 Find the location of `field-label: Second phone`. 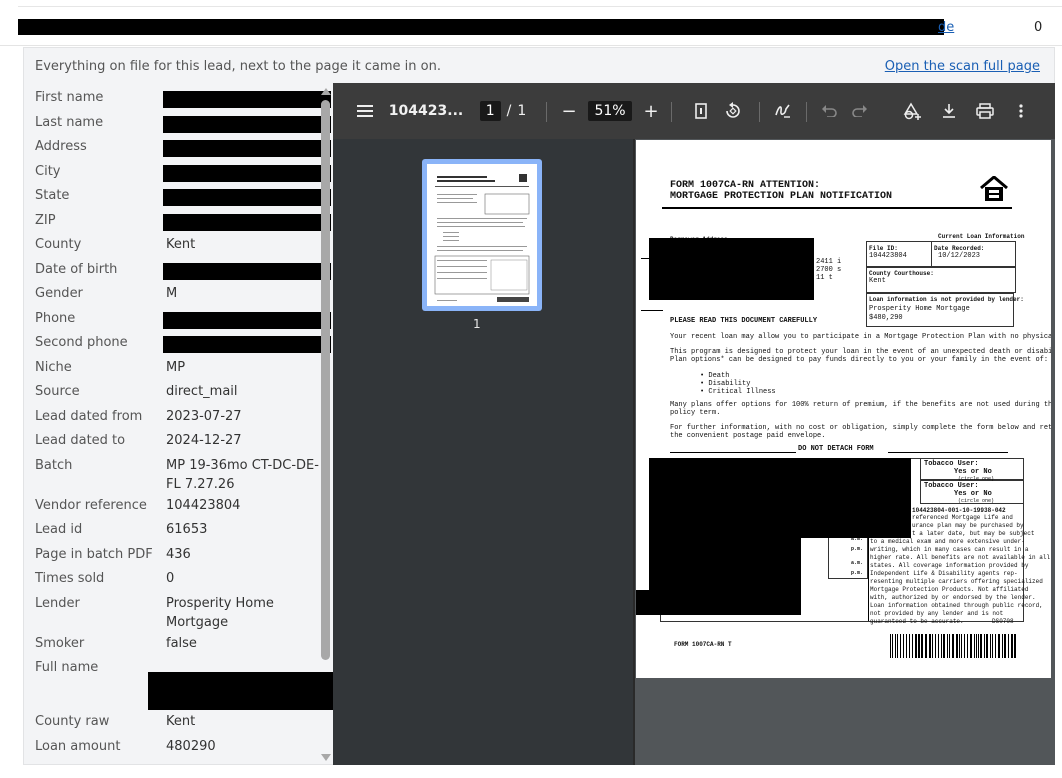

field-label: Second phone is located at coordinates (81, 342).